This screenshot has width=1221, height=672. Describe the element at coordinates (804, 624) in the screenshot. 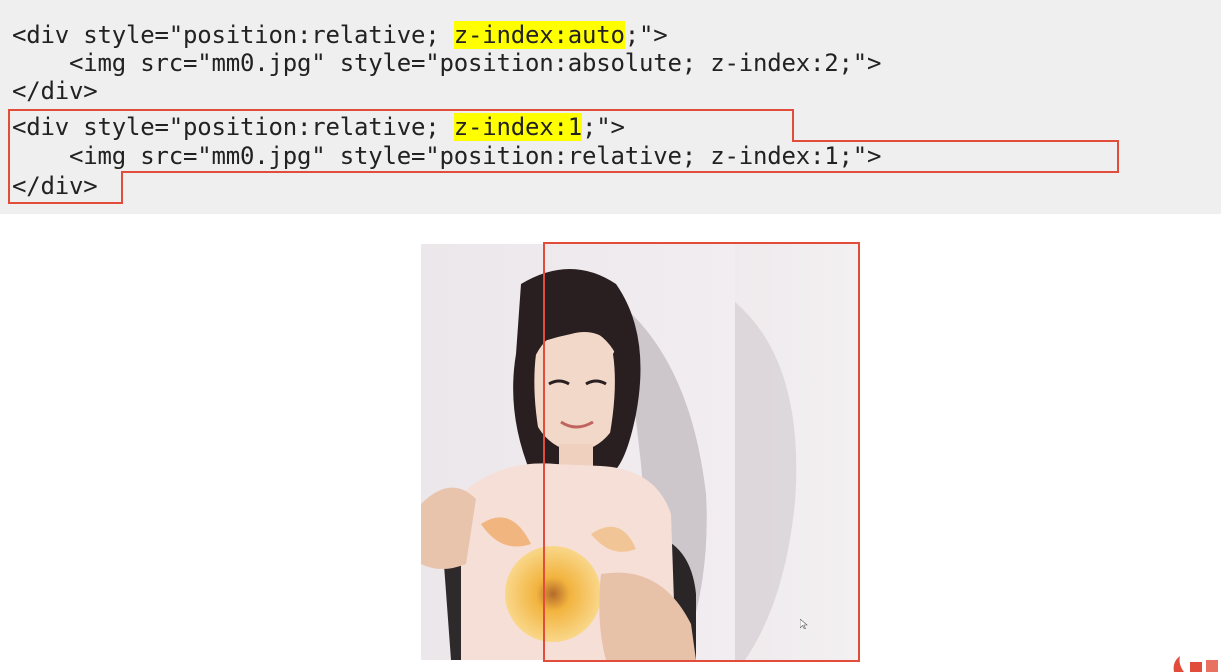

I see `mouse-cursor-icon` at that location.